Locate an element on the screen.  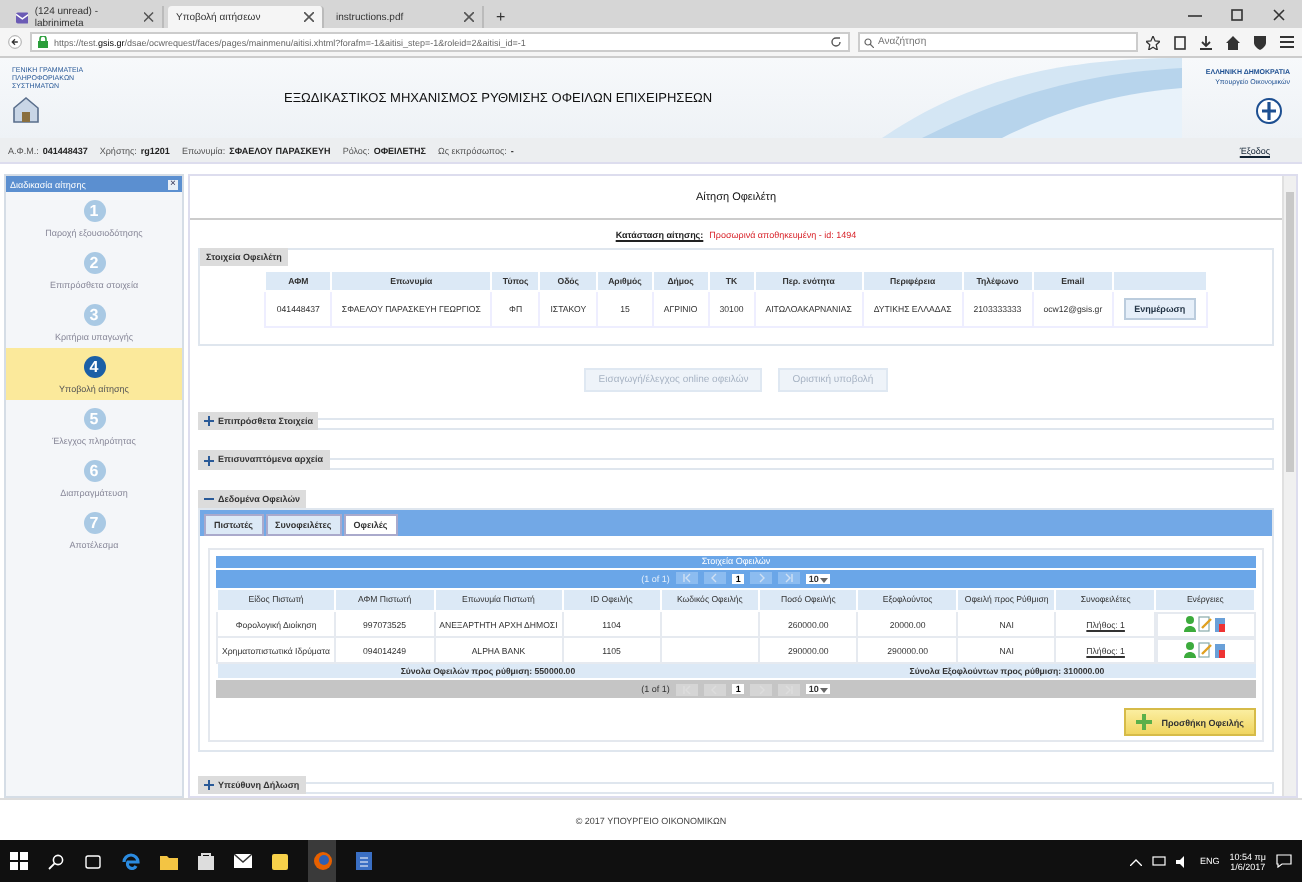
windows-start-icon is located at coordinates (19, 861).